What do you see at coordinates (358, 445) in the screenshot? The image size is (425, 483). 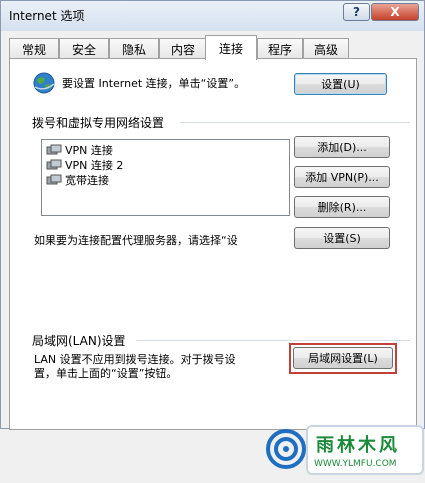 I see `watermark-brand: 雨林木风` at bounding box center [358, 445].